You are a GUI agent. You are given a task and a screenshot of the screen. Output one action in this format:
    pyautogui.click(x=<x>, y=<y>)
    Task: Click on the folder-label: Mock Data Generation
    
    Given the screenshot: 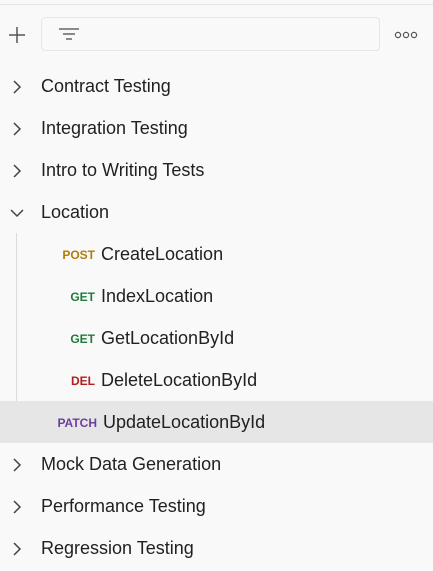 What is the action you would take?
    pyautogui.click(x=131, y=464)
    